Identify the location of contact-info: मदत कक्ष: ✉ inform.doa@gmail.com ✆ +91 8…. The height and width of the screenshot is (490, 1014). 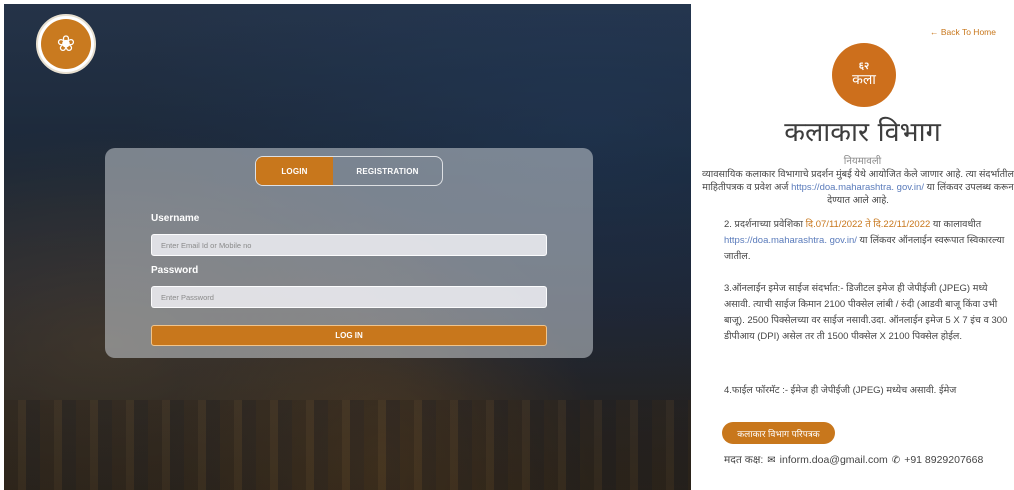
(853, 460).